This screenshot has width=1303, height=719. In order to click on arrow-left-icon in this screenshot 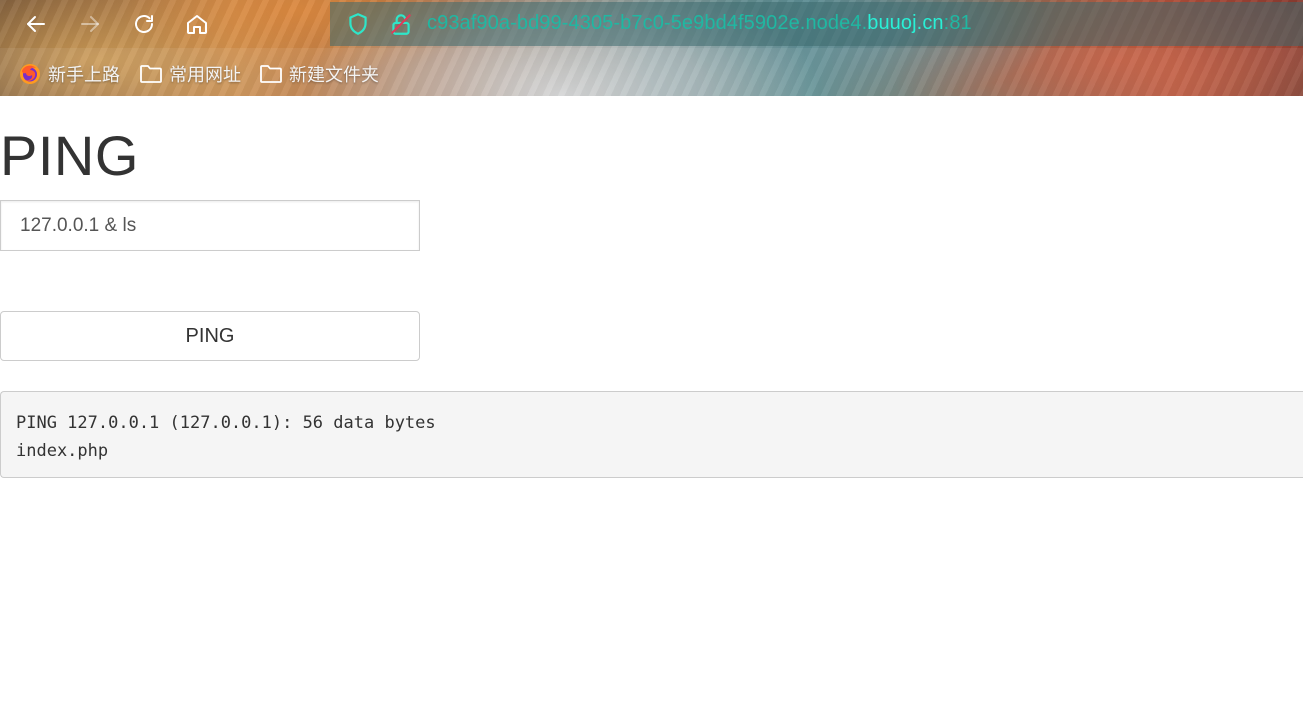, I will do `click(36, 24)`.